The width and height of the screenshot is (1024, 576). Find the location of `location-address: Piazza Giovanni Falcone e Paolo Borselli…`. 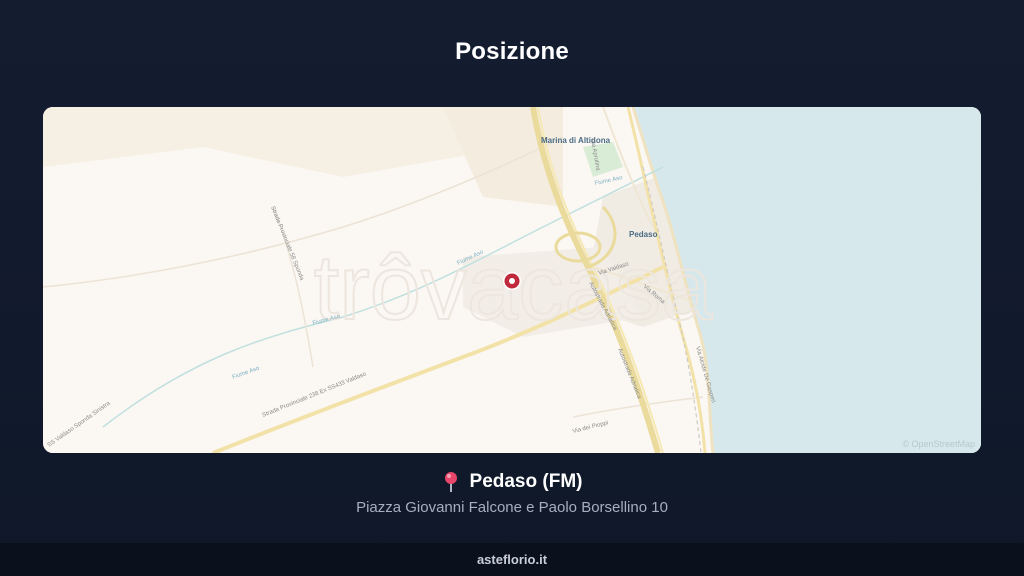

location-address: Piazza Giovanni Falcone e Paolo Borselli… is located at coordinates (512, 507).